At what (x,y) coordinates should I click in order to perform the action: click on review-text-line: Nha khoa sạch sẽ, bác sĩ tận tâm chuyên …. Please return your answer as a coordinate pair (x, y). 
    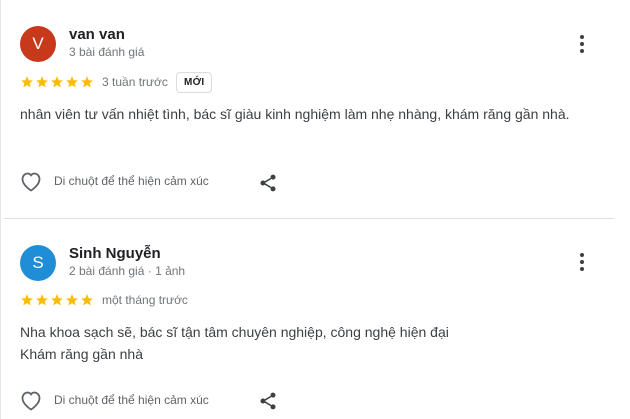
    Looking at the image, I should click on (234, 332).